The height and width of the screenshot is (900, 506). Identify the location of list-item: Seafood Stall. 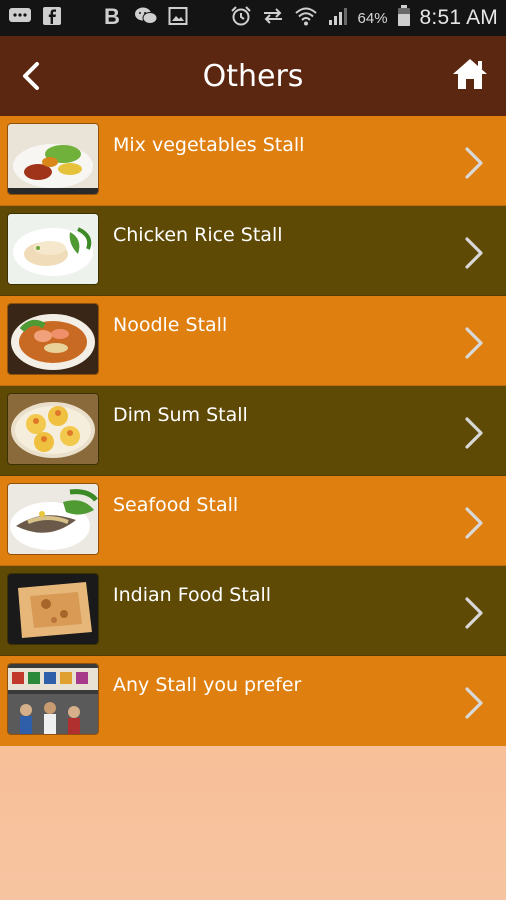
(253, 521).